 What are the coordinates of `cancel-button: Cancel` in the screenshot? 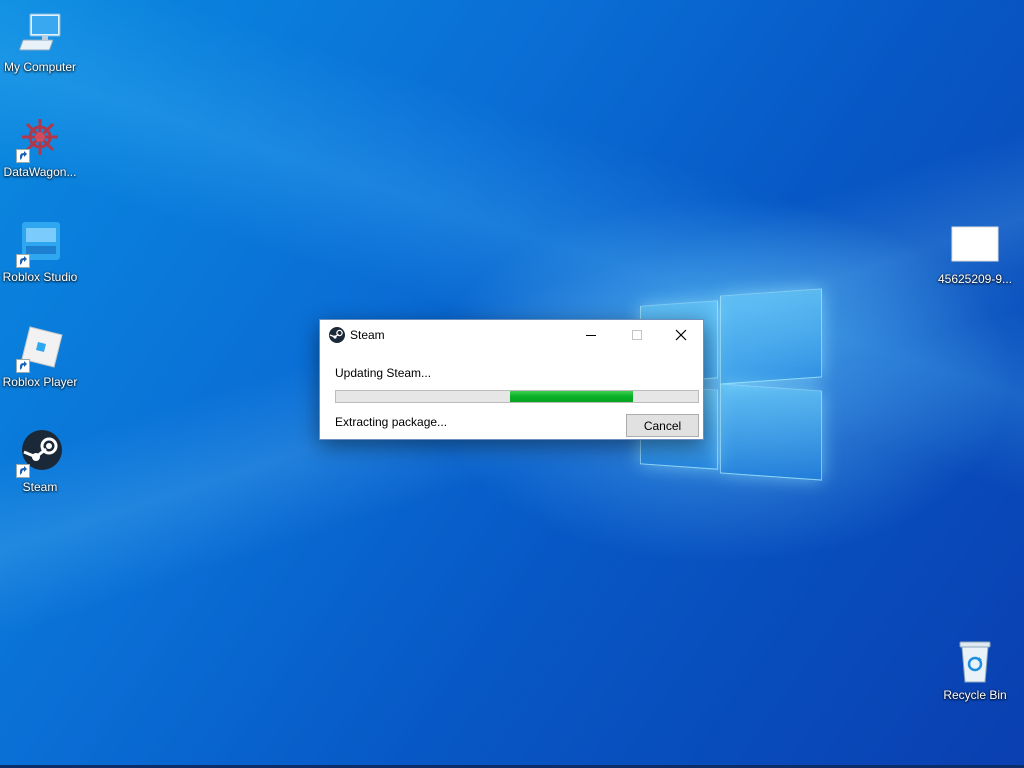 It's located at (662, 425).